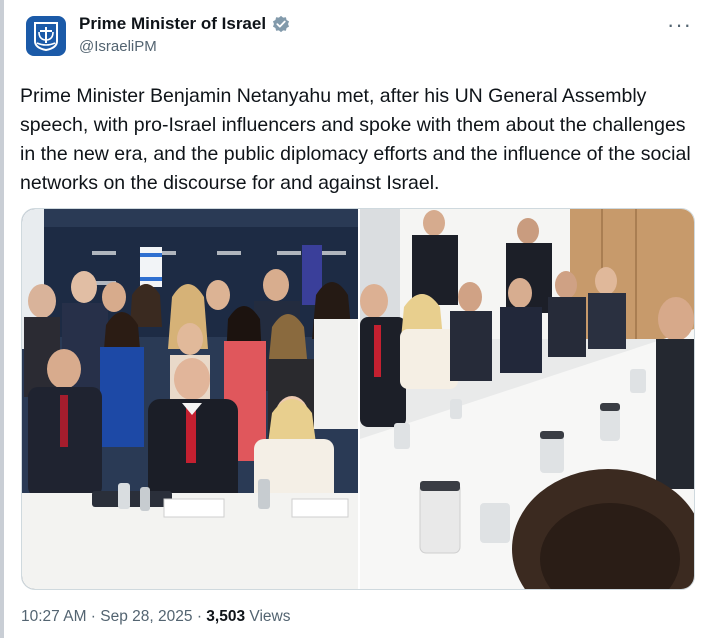  Describe the element at coordinates (146, 616) in the screenshot. I see `post-date: Sep 28, 2025` at that location.